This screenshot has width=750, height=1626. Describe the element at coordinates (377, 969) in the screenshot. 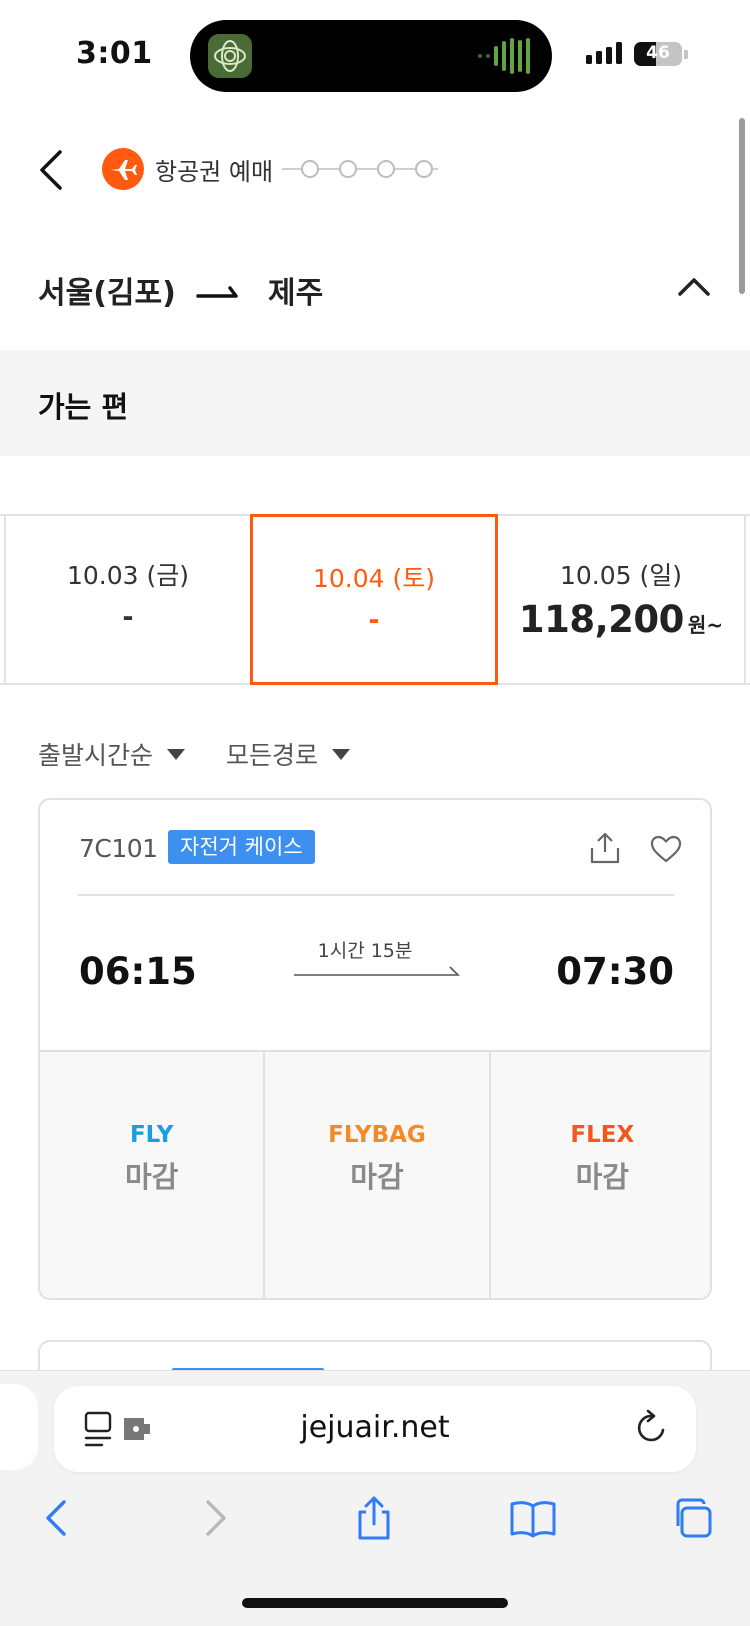

I see `duration-arrow-icon` at that location.